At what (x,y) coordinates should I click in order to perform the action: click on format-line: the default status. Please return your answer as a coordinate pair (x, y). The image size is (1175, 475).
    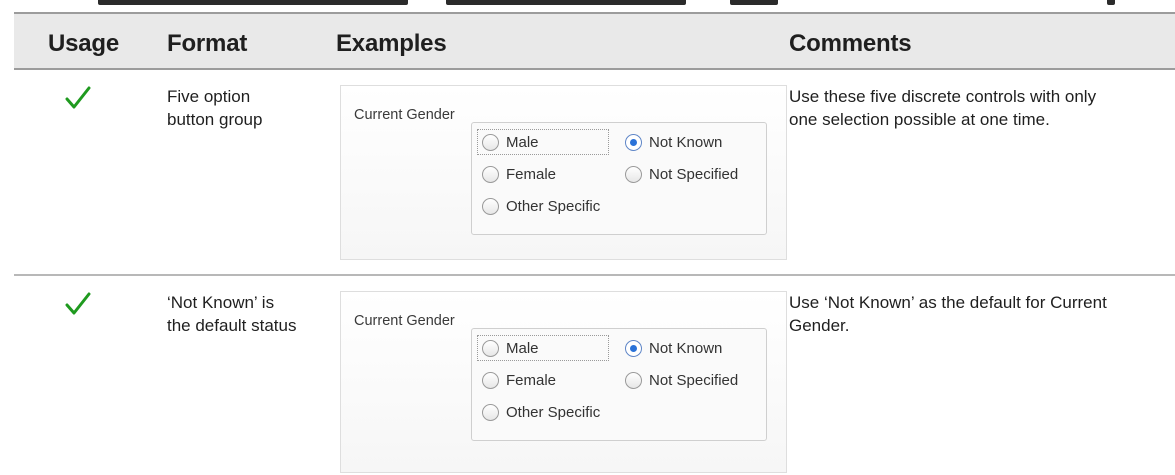
    Looking at the image, I should click on (232, 325).